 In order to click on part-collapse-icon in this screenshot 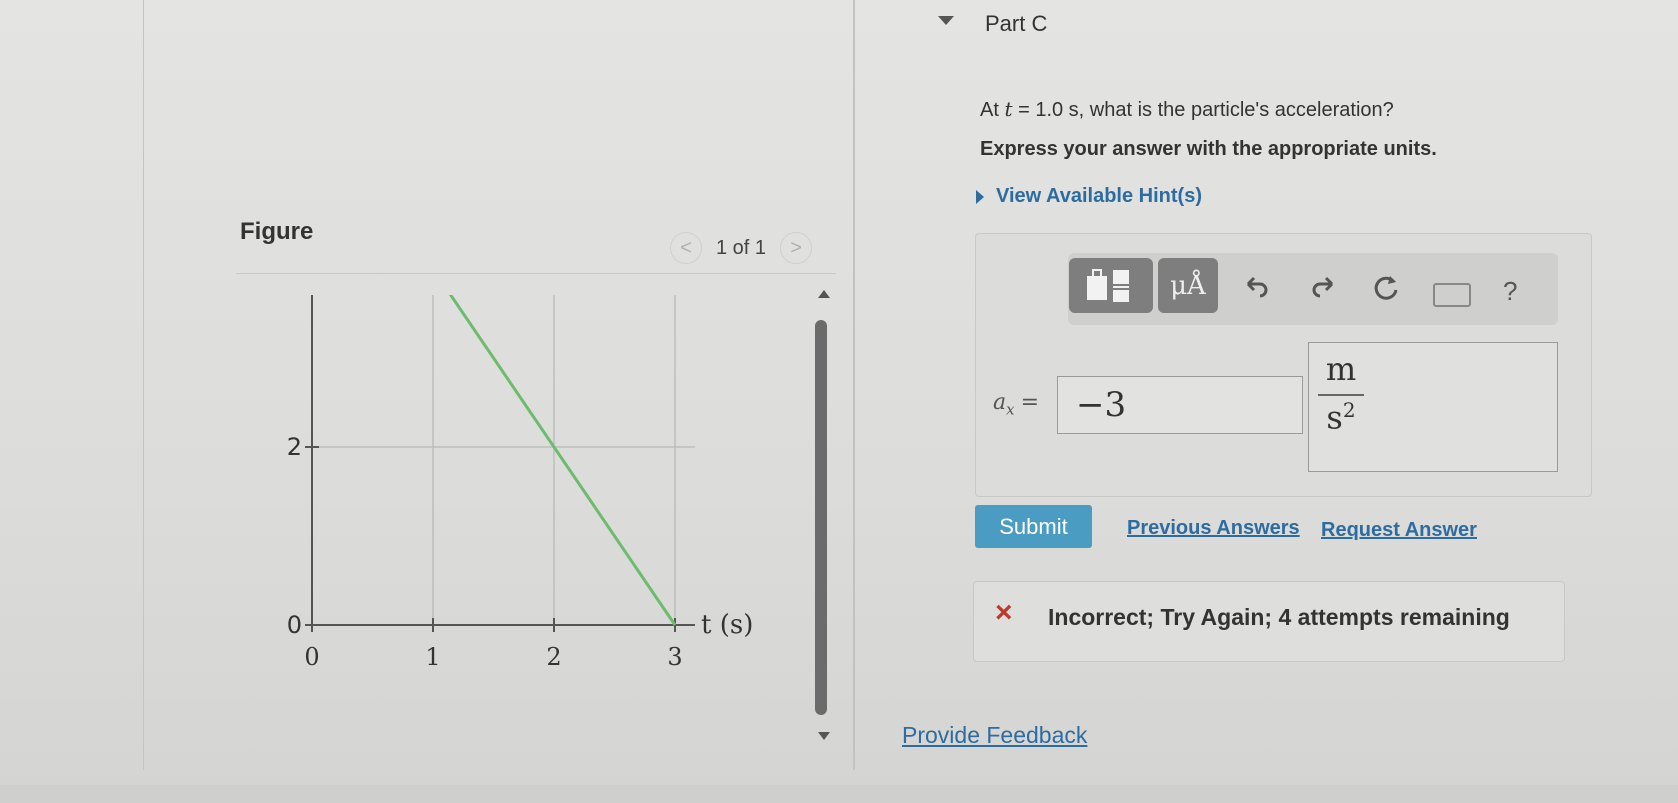, I will do `click(946, 20)`.